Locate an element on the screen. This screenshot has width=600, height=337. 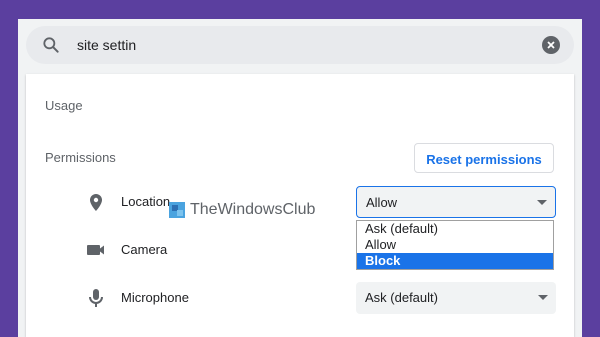
microphone-label: Microphone is located at coordinates (155, 297).